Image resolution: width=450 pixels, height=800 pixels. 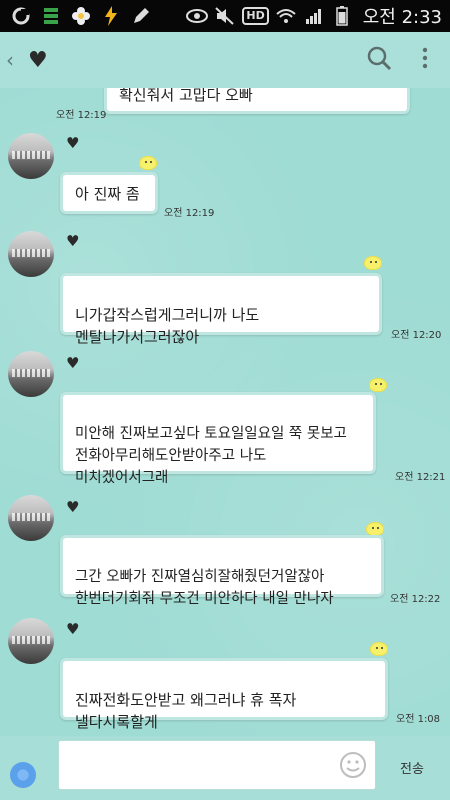 I want to click on input-bar: 전송, so click(x=225, y=768).